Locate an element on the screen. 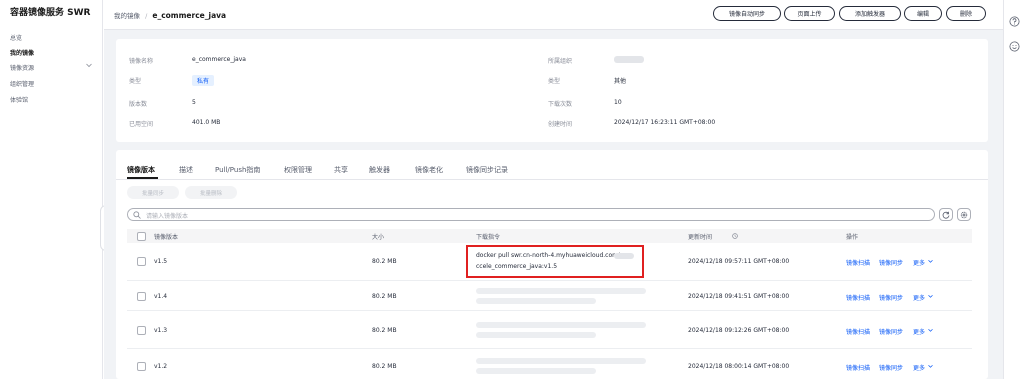  refresh-icon is located at coordinates (946, 215).